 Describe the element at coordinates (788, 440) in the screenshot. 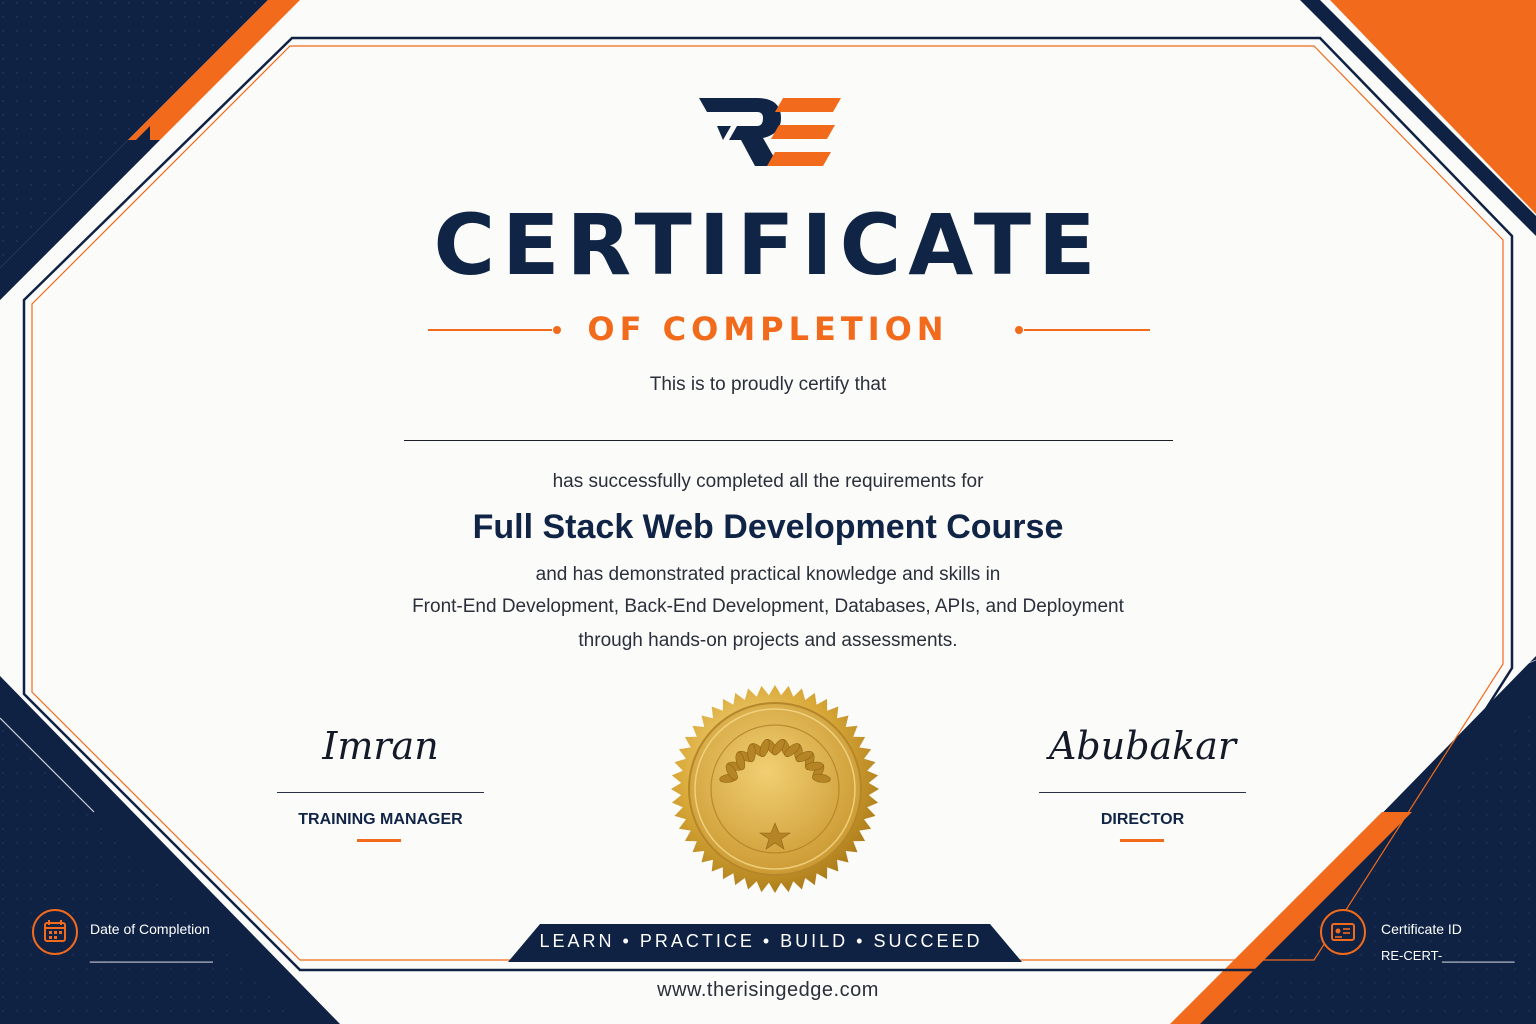

I see `recipient-name-line` at that location.